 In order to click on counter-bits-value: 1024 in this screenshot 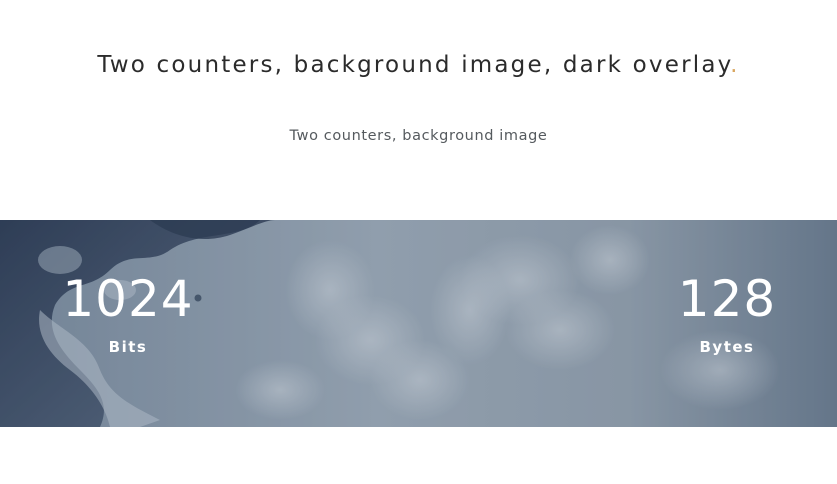, I will do `click(128, 299)`.